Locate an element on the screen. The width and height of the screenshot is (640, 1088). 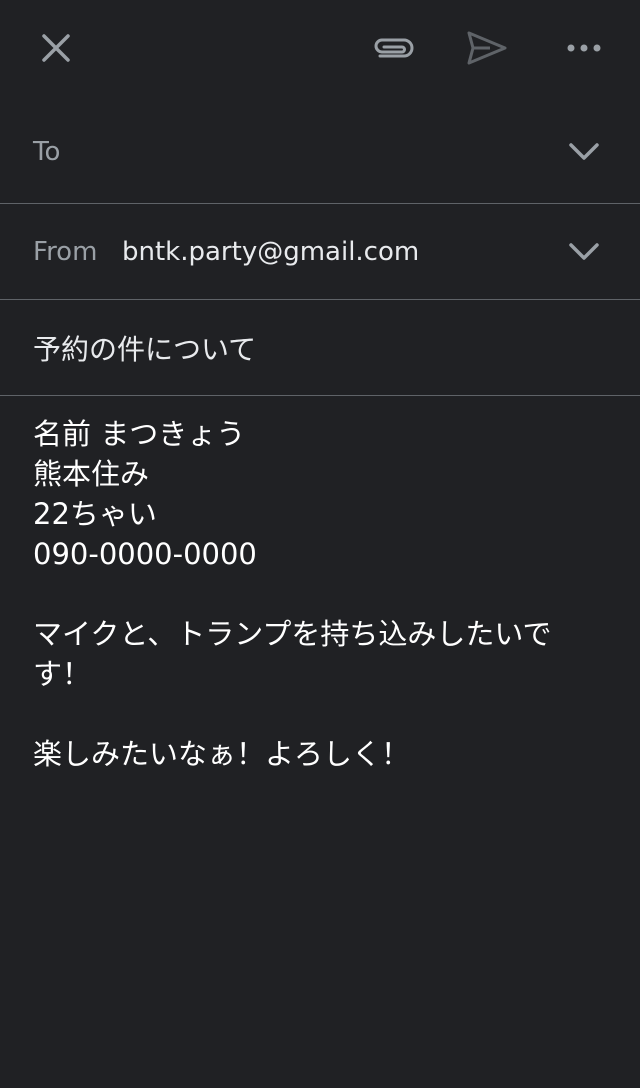
more-icon is located at coordinates (584, 48).